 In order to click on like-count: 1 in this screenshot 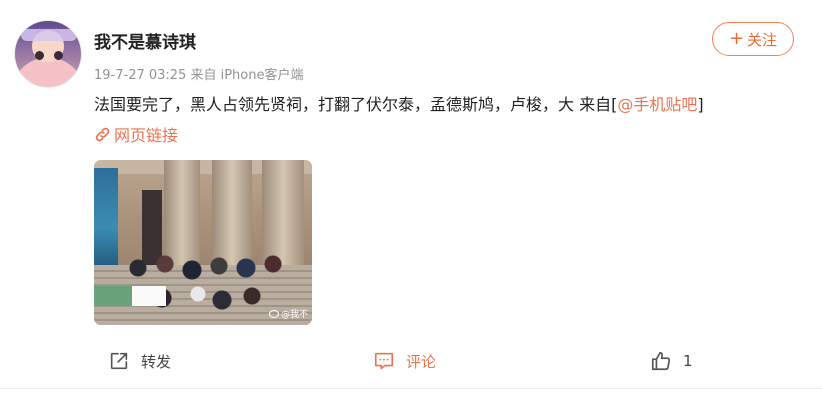, I will do `click(688, 361)`.